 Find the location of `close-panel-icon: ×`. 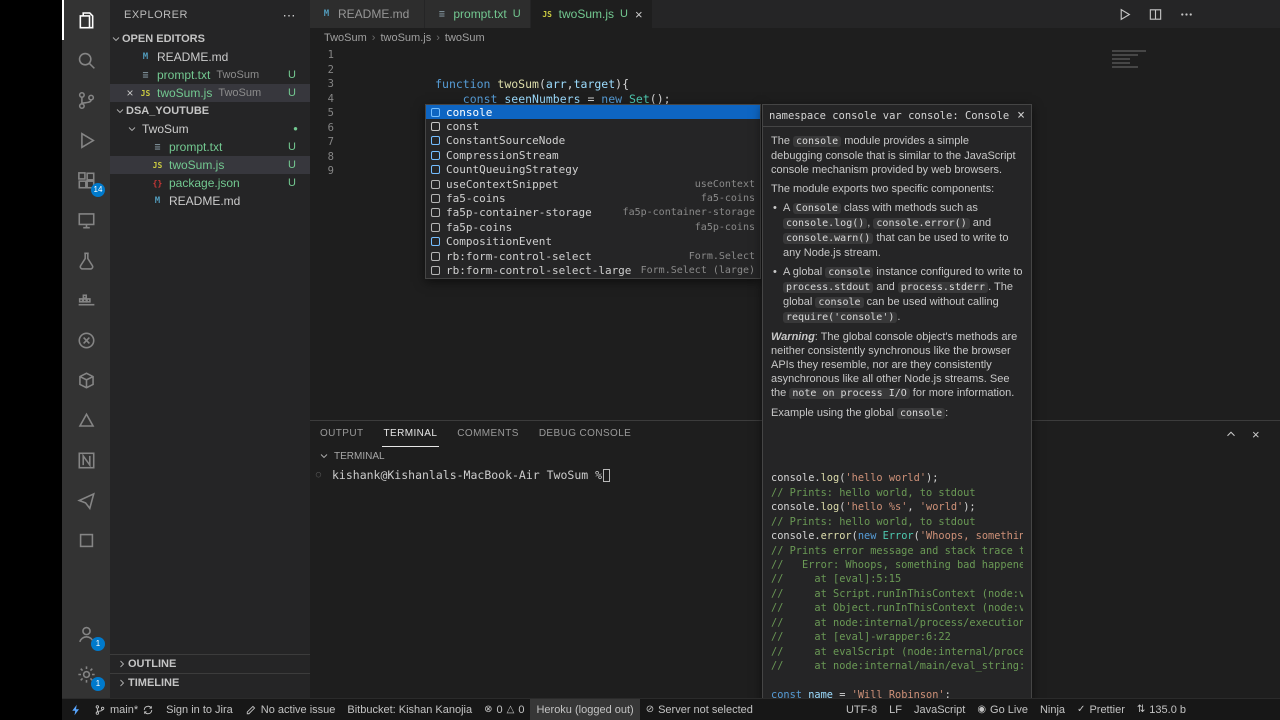

close-panel-icon: × is located at coordinates (1256, 434).